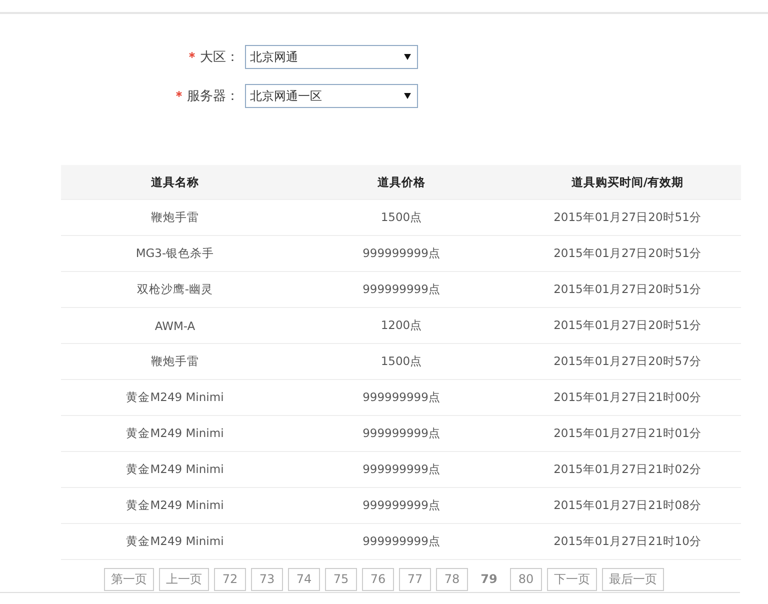 The image size is (768, 604). Describe the element at coordinates (489, 579) in the screenshot. I see `current-page: 79` at that location.